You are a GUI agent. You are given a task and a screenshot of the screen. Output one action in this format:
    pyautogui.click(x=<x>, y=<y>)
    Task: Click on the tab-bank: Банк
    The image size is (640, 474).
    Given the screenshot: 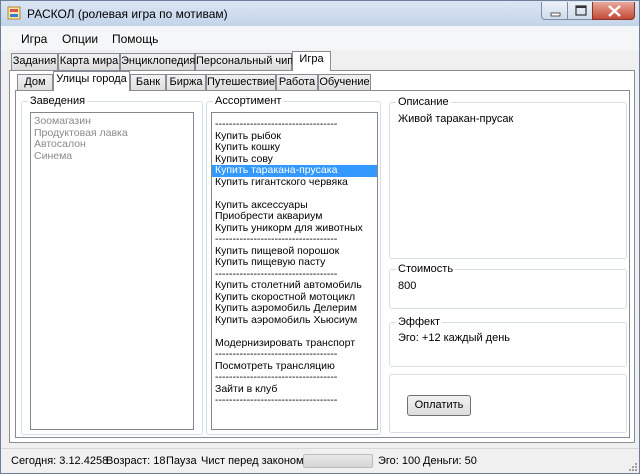 What is the action you would take?
    pyautogui.click(x=148, y=82)
    